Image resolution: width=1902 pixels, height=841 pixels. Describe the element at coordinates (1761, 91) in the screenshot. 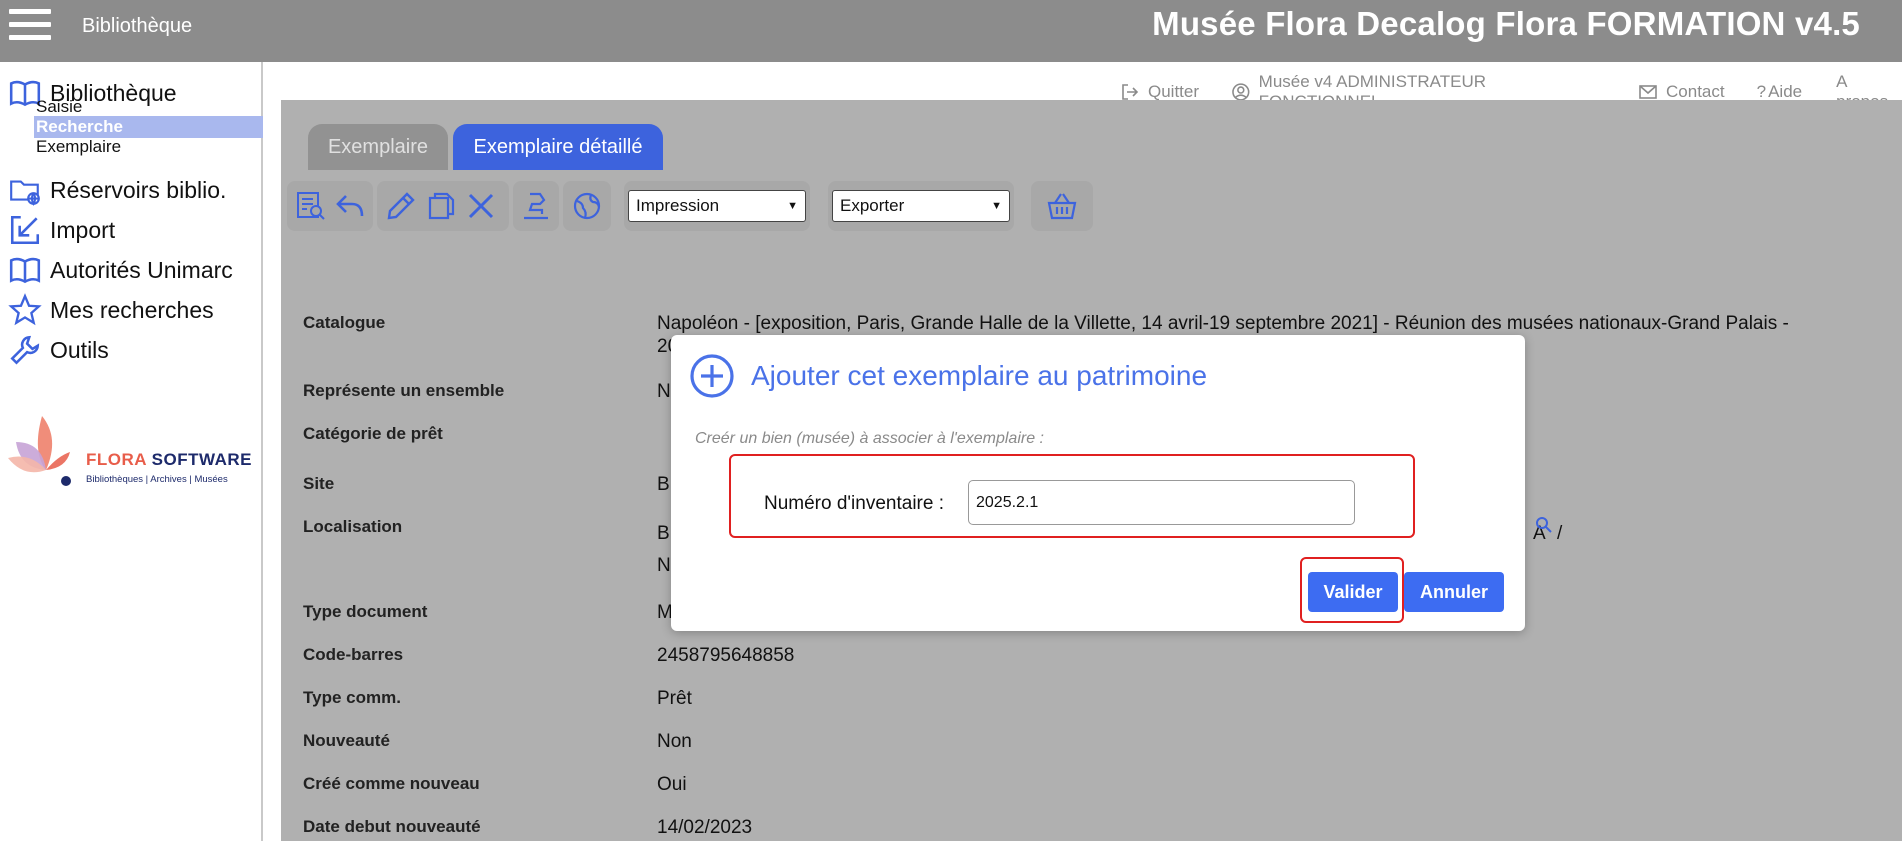

I see `question-icon: ?` at that location.